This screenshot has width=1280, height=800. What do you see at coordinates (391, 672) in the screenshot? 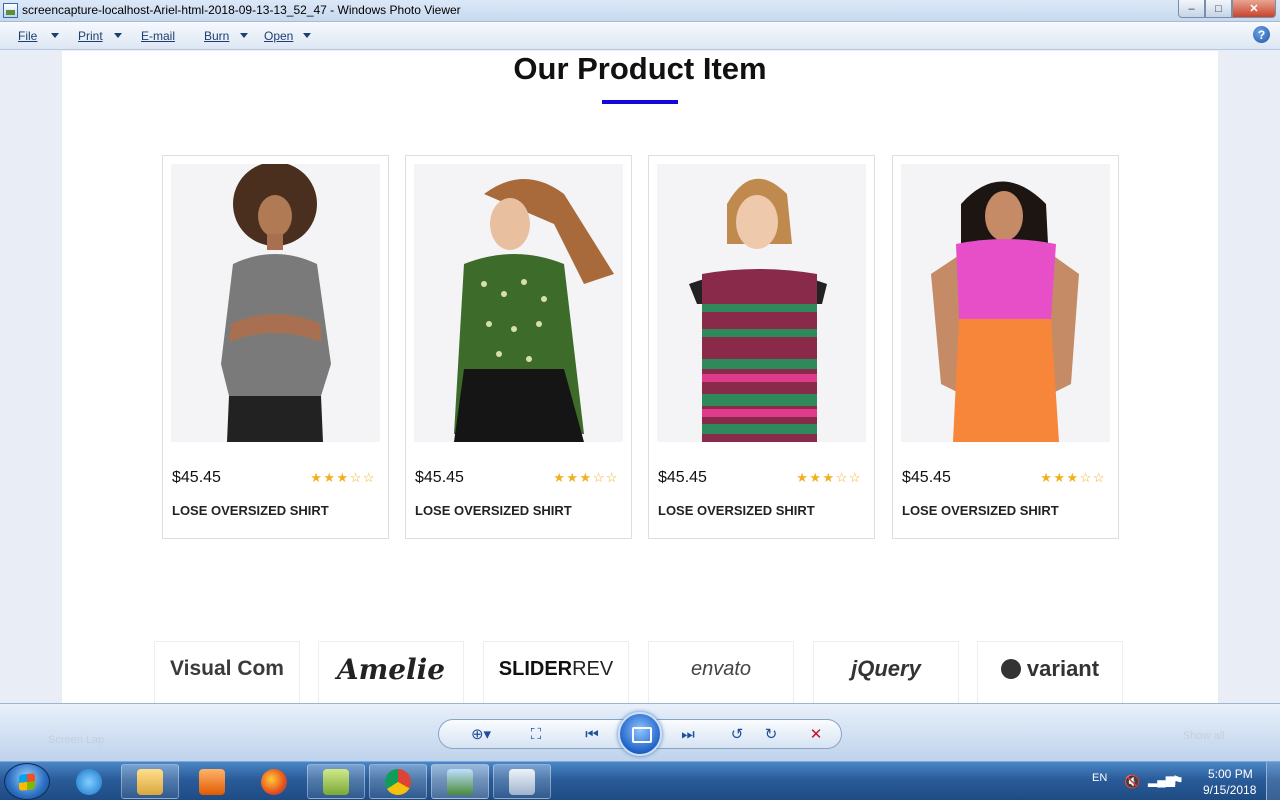
I see `brand-logo-amelie: Amelie` at bounding box center [391, 672].